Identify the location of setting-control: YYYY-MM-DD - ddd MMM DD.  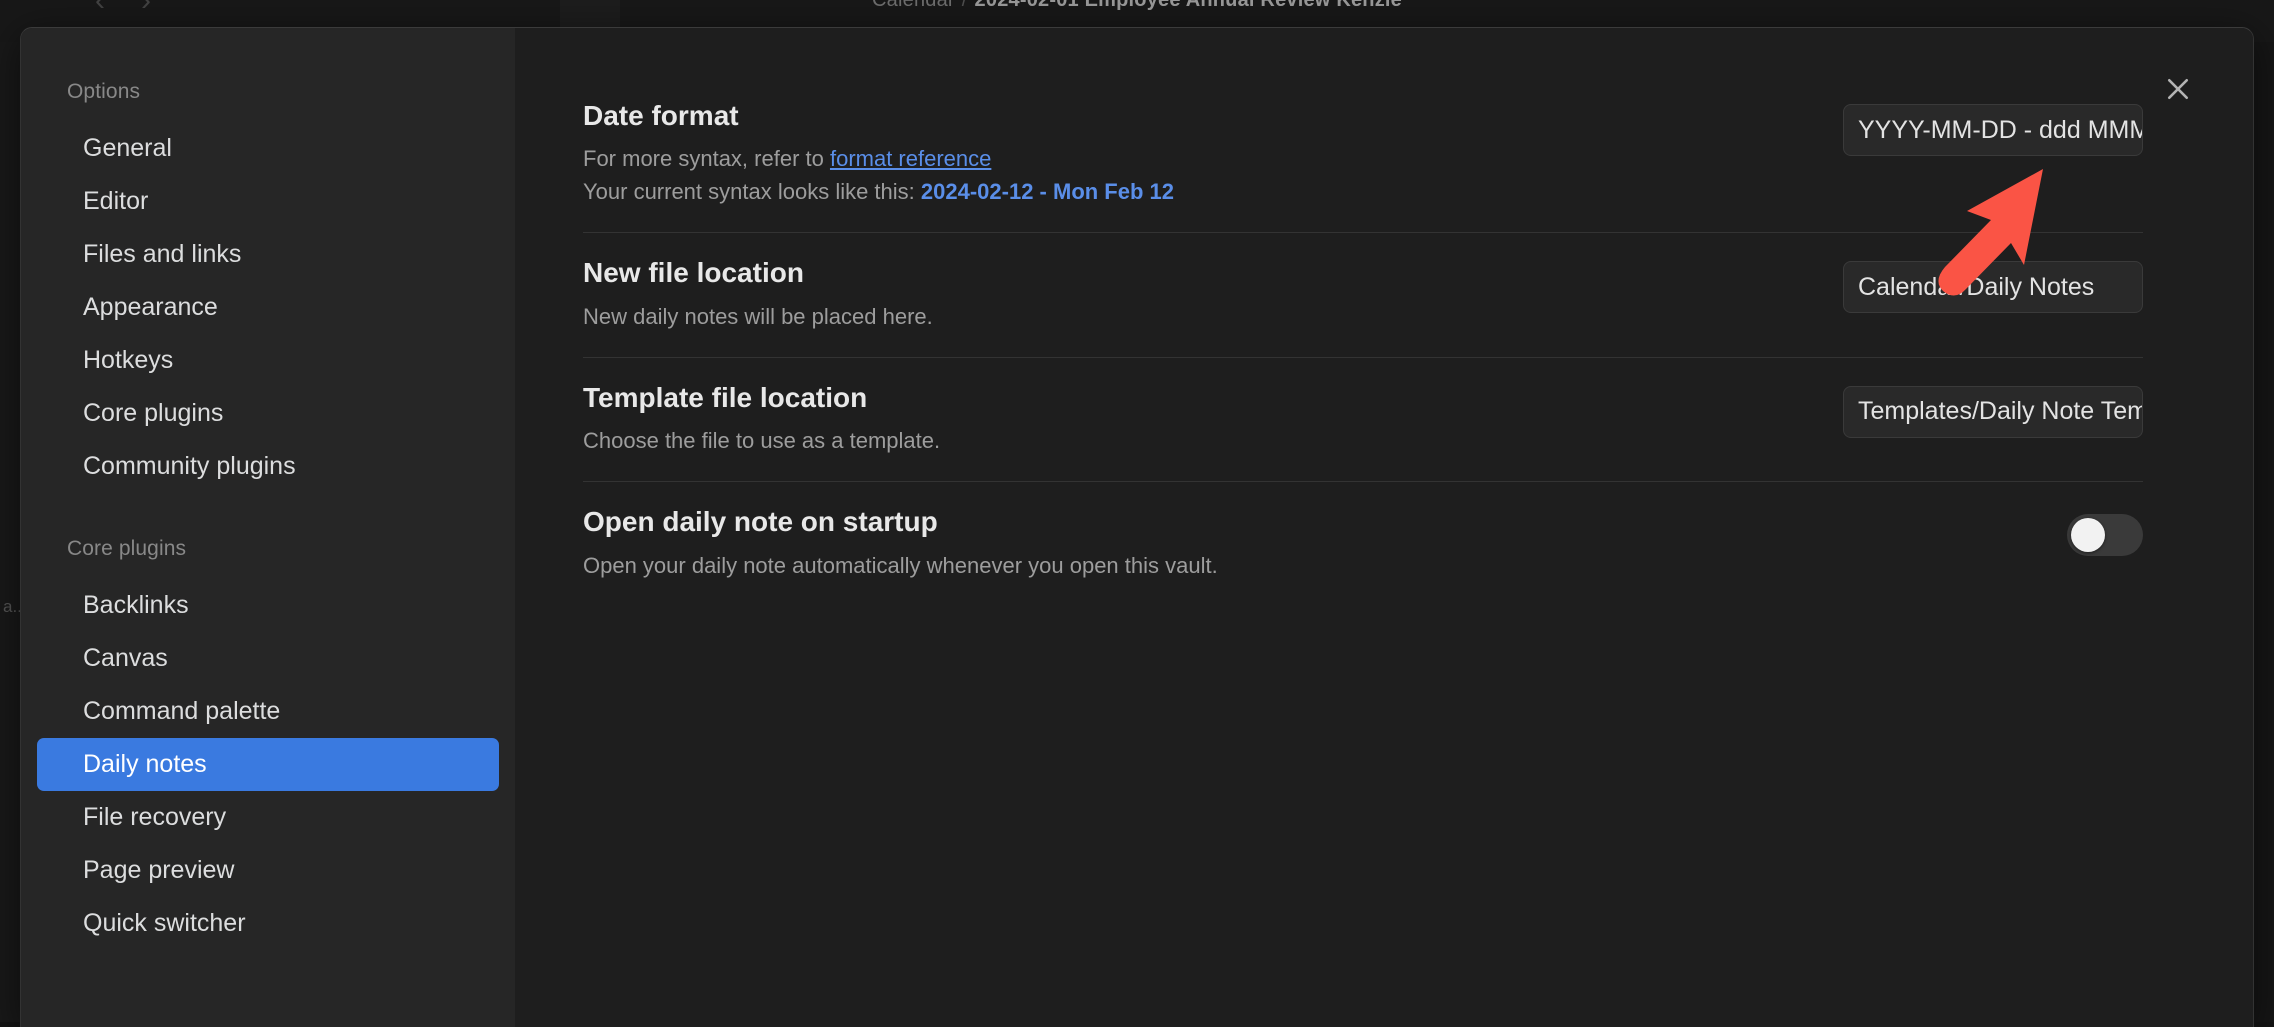
(1993, 127).